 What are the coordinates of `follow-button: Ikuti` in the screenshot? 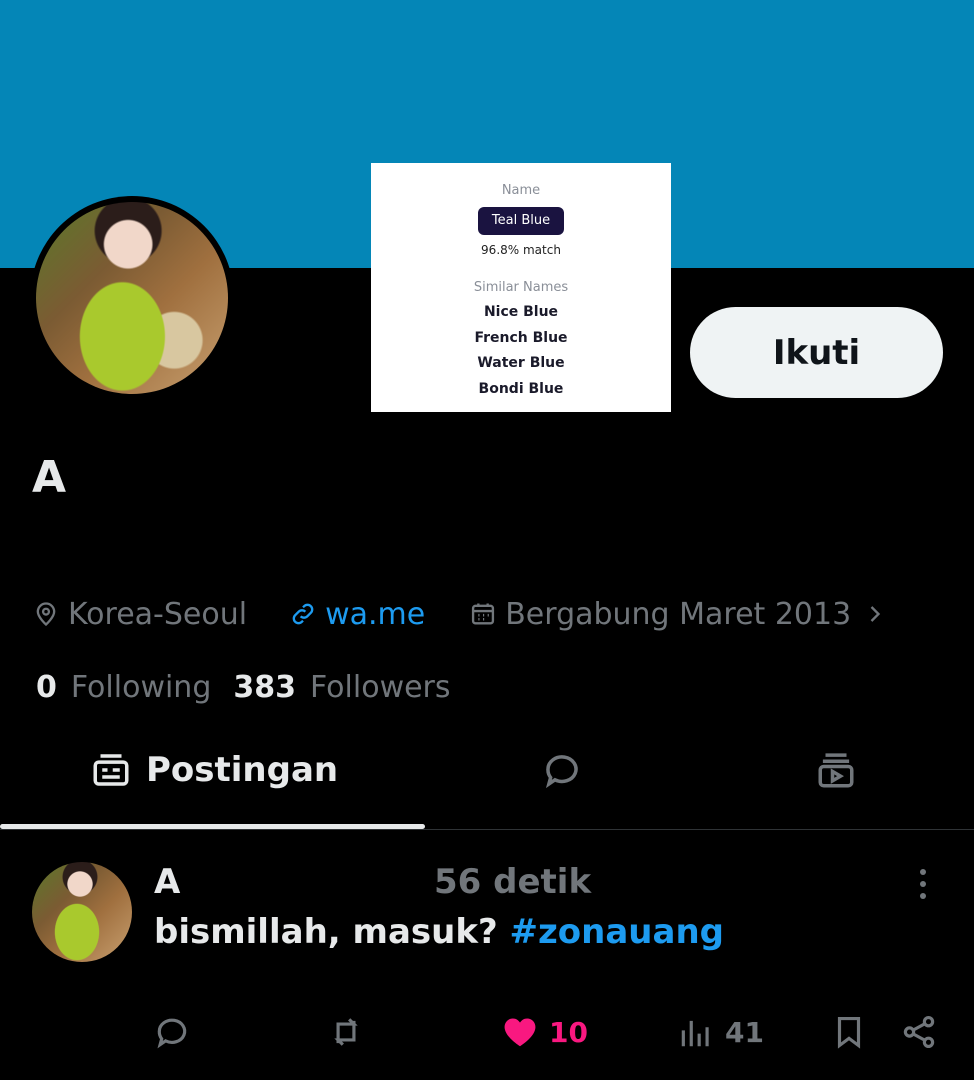 It's located at (816, 352).